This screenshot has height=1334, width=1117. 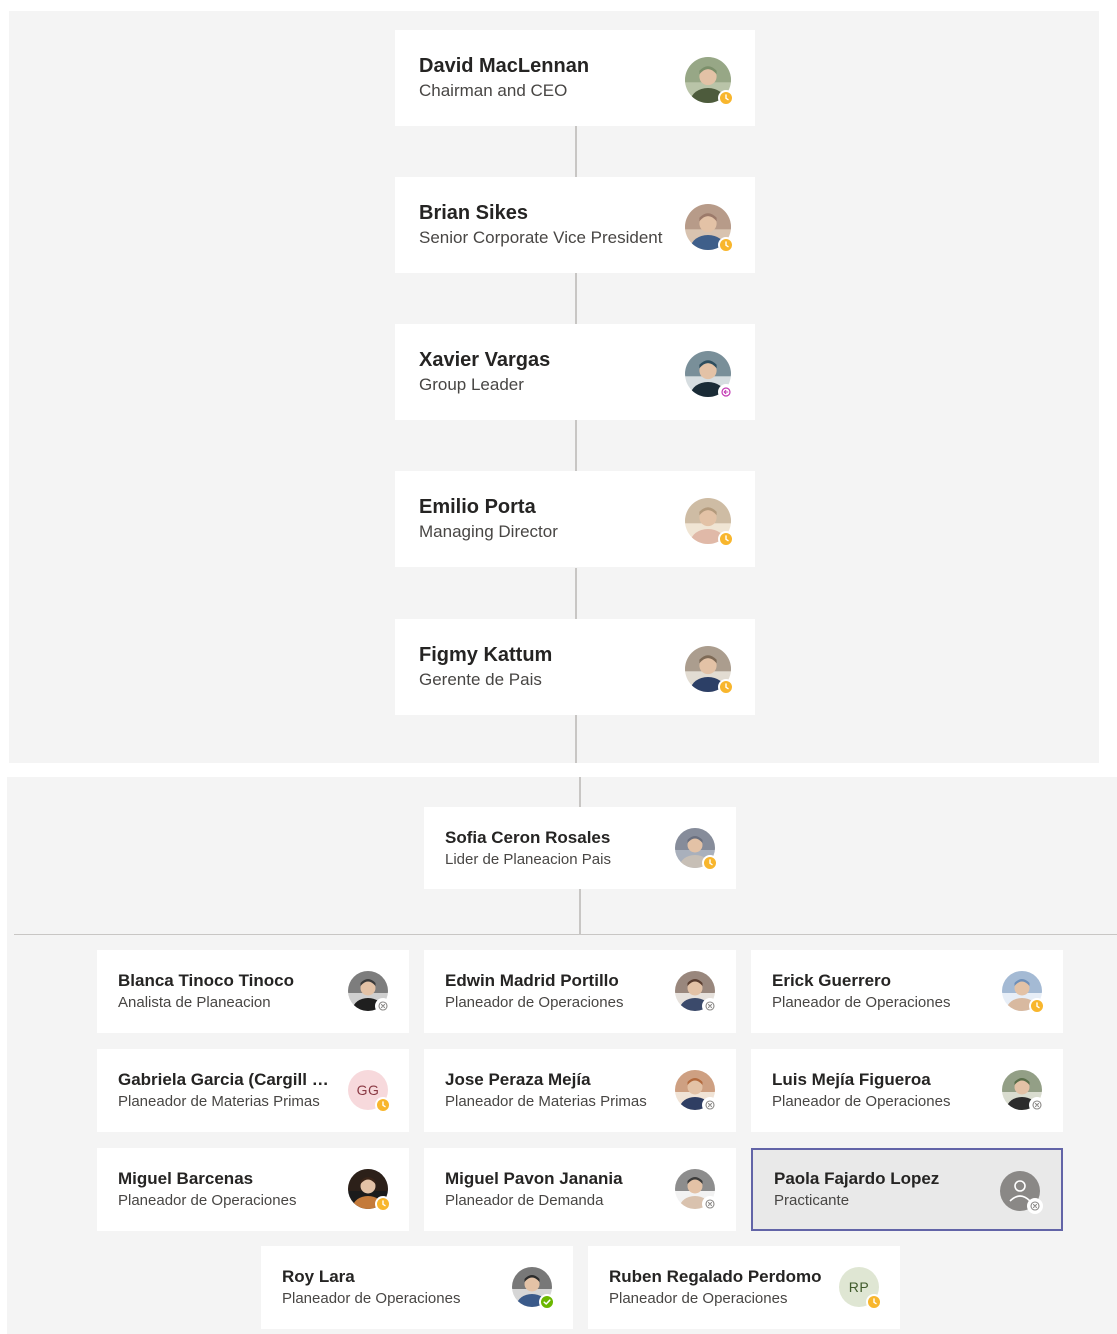 What do you see at coordinates (486, 655) in the screenshot?
I see `person-name: Figmy Kattum` at bounding box center [486, 655].